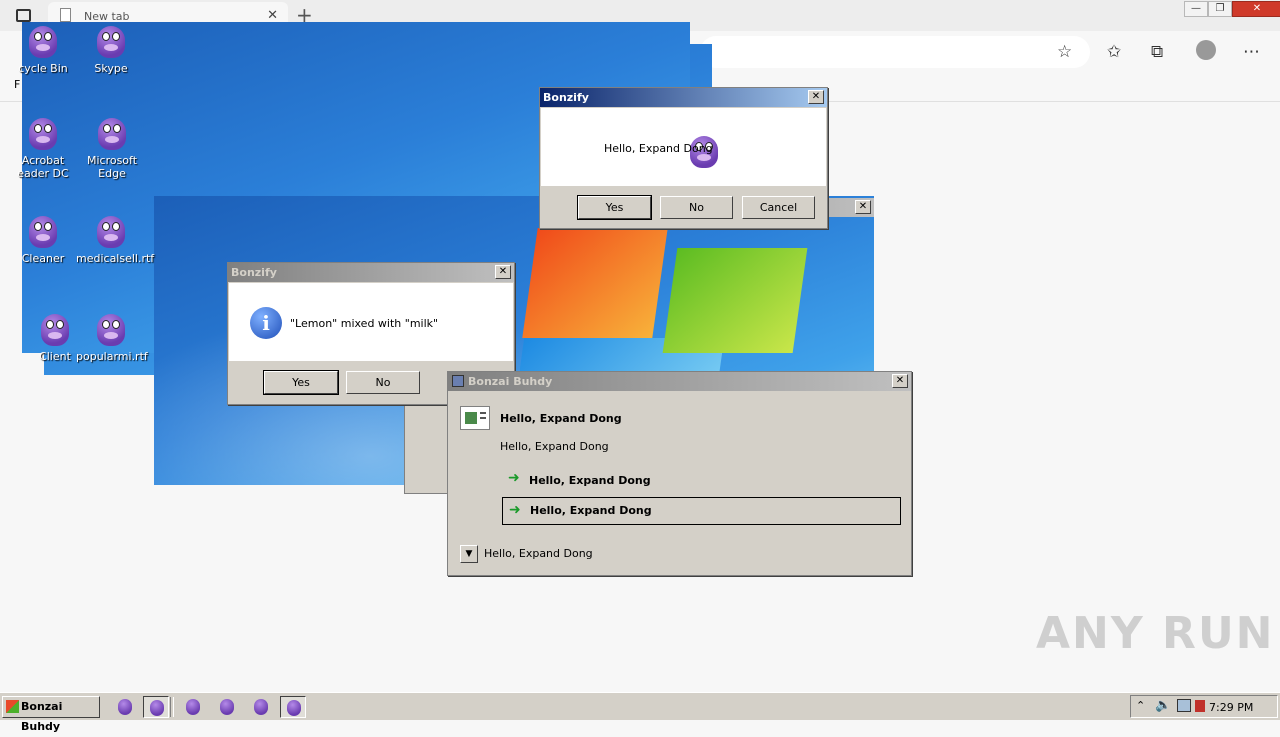 Image resolution: width=1280 pixels, height=737 pixels. I want to click on minimize-button: —, so click(1196, 9).